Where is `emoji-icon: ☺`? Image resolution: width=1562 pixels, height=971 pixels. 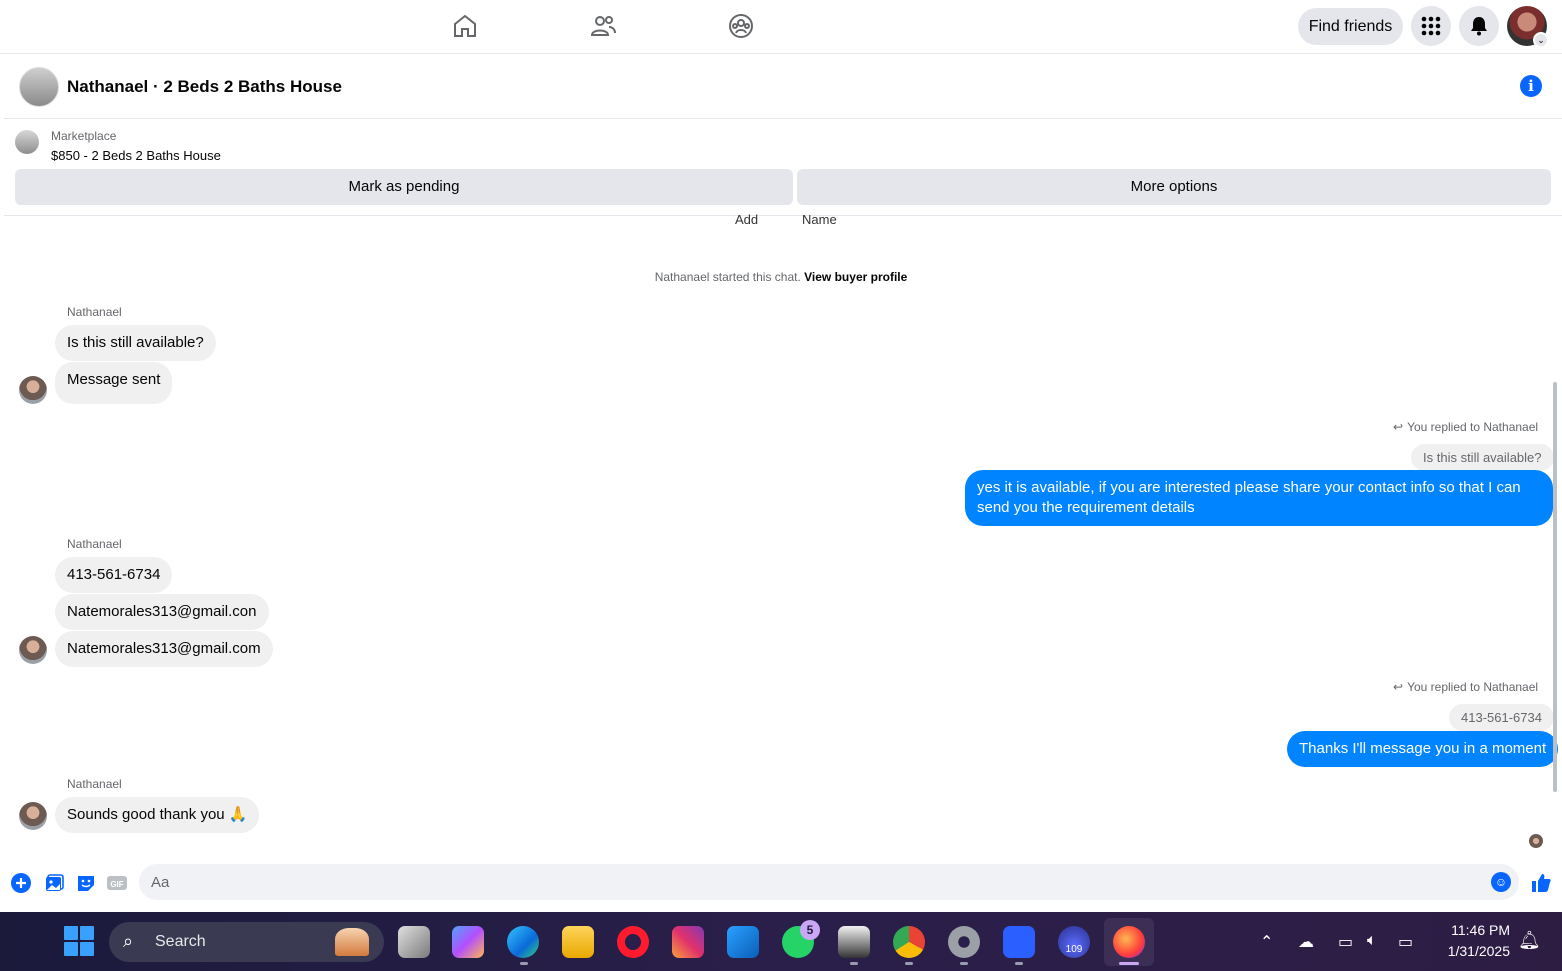
emoji-icon: ☺ is located at coordinates (1501, 882).